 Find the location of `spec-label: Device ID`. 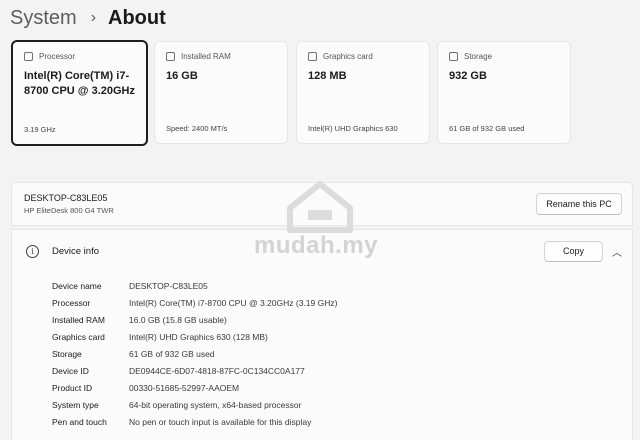

spec-label: Device ID is located at coordinates (70, 371).